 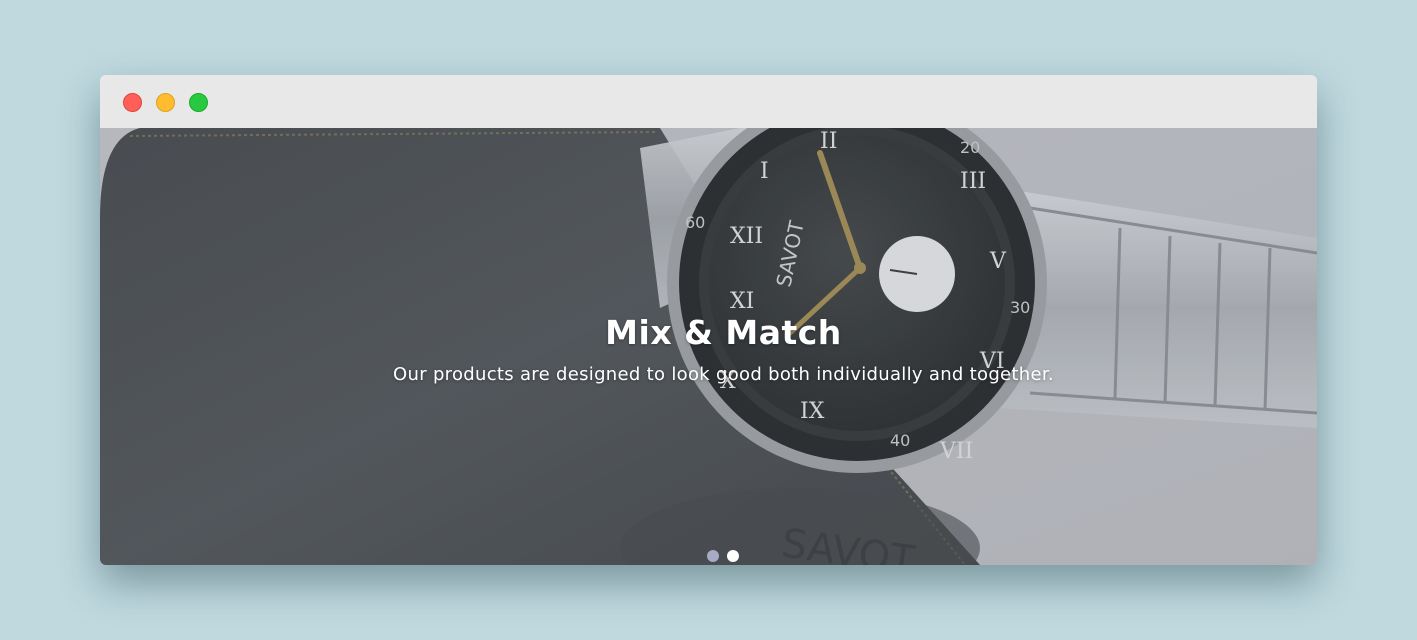 What do you see at coordinates (733, 556) in the screenshot?
I see `carousel-indicator-2-active` at bounding box center [733, 556].